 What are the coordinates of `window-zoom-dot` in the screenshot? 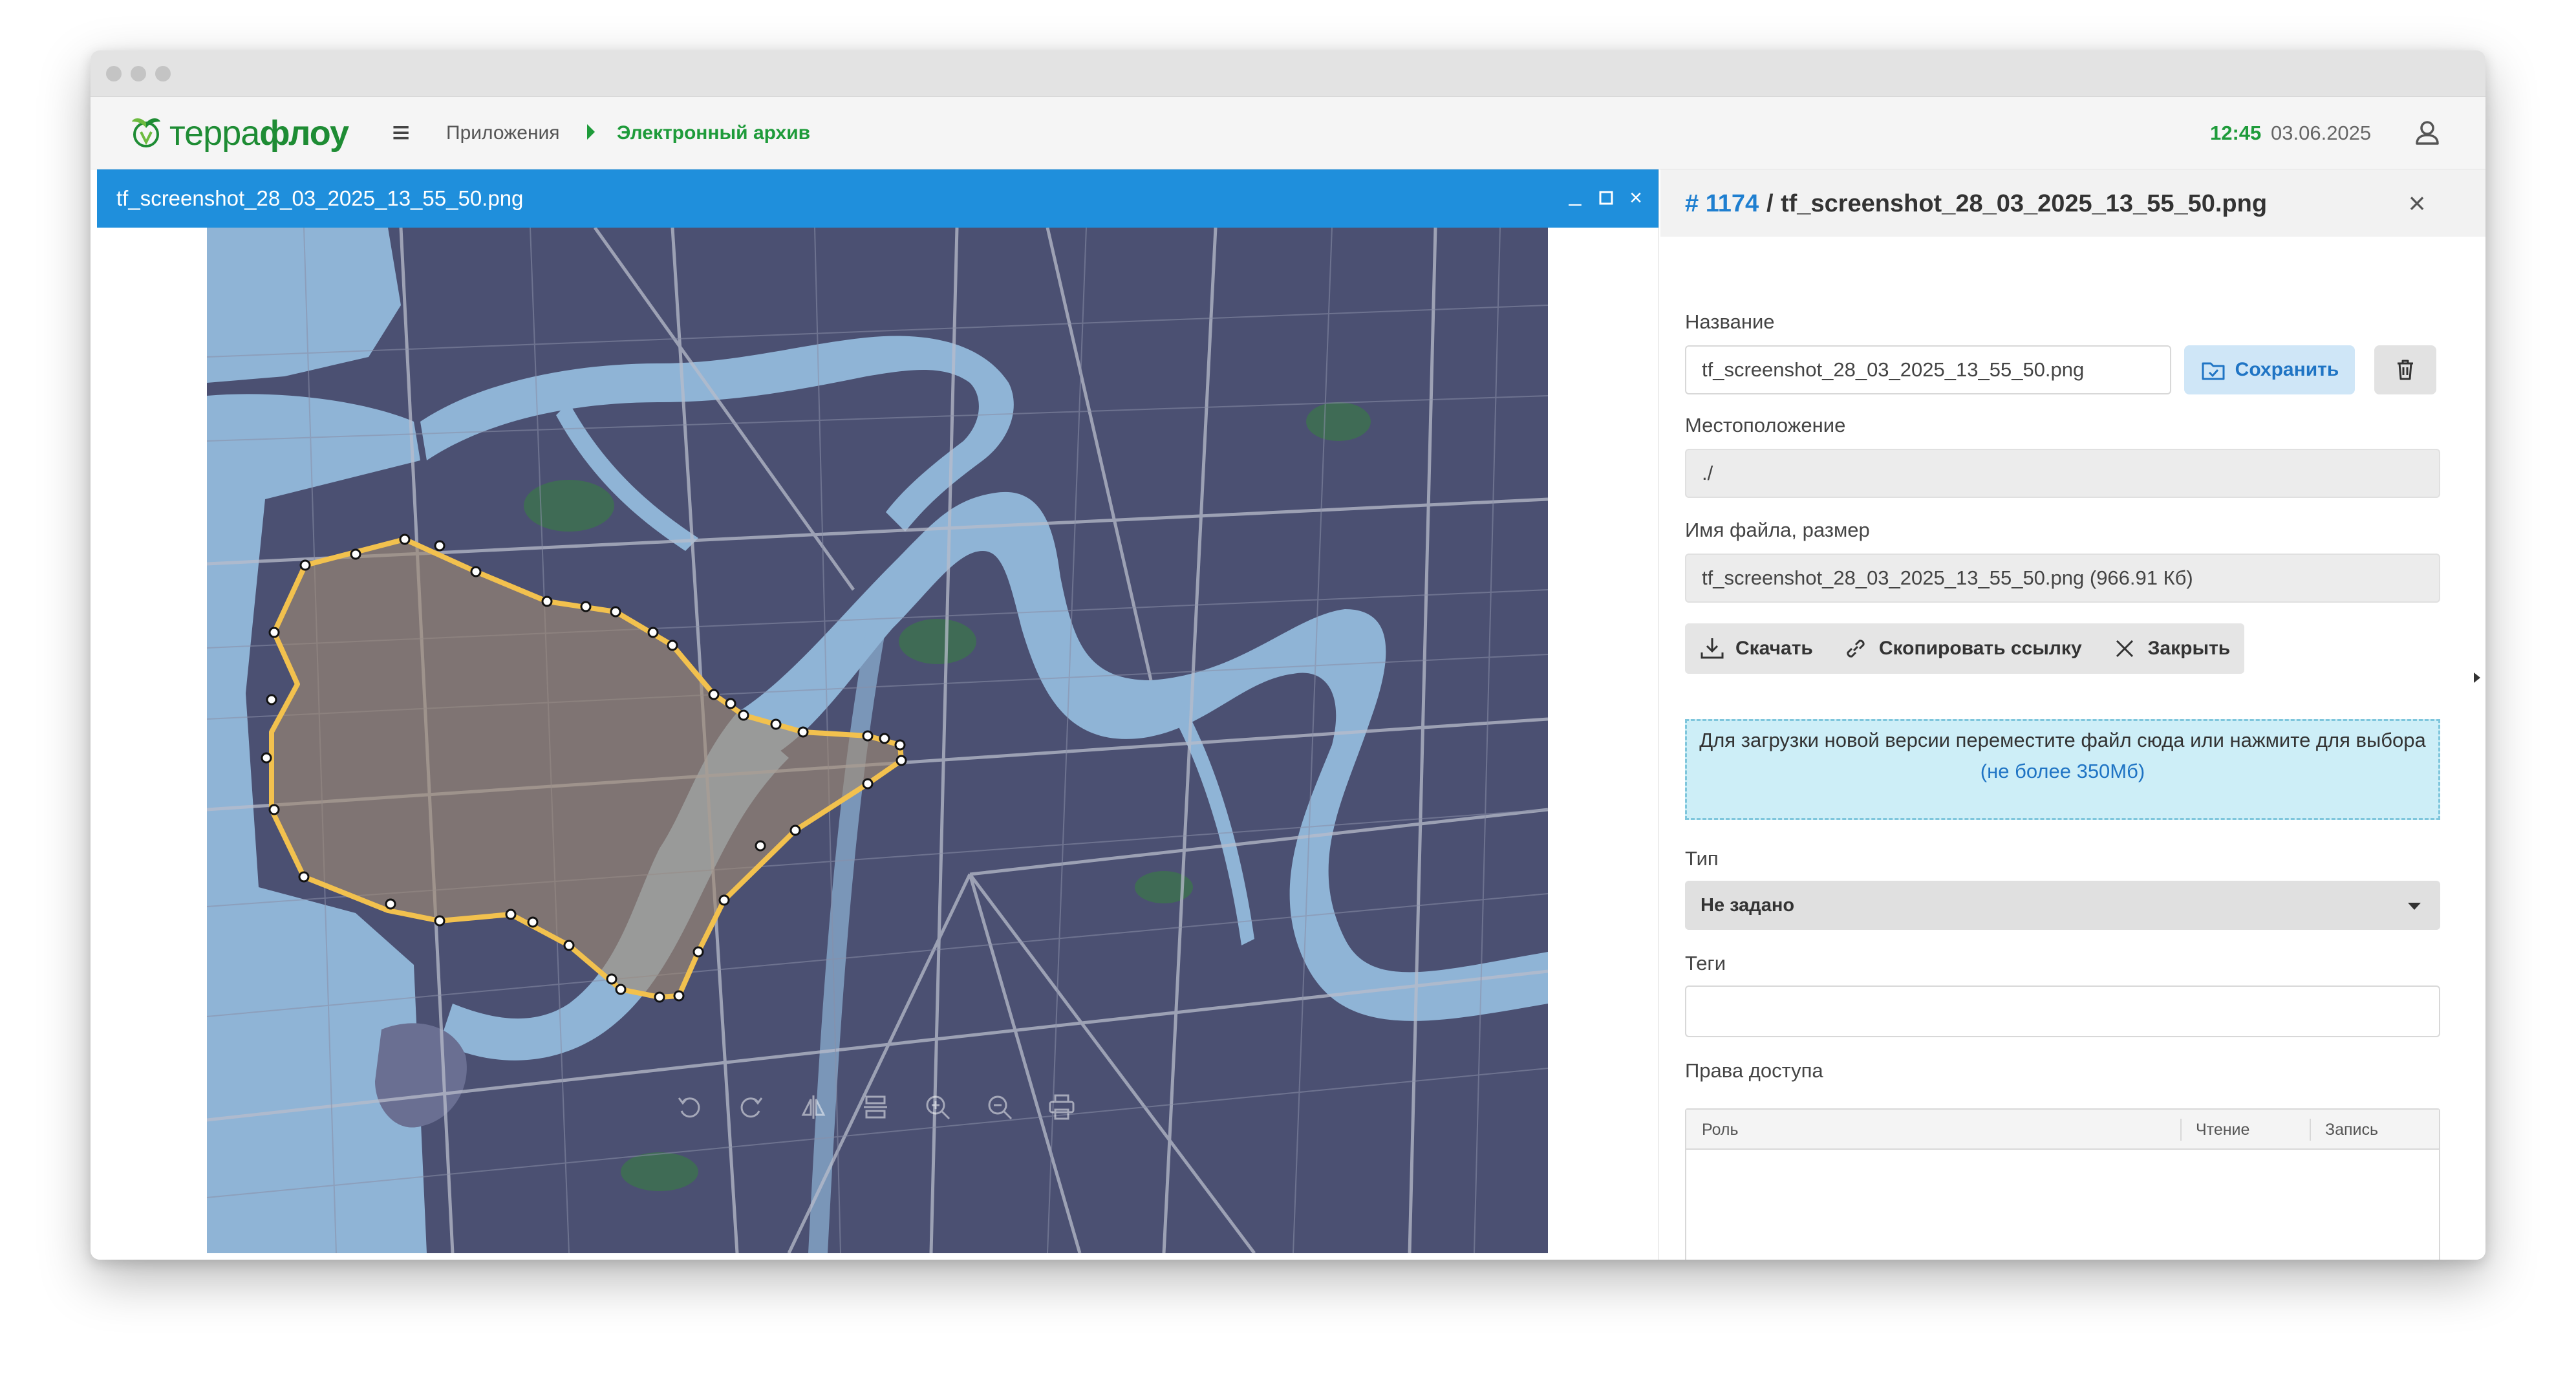 It's located at (163, 73).